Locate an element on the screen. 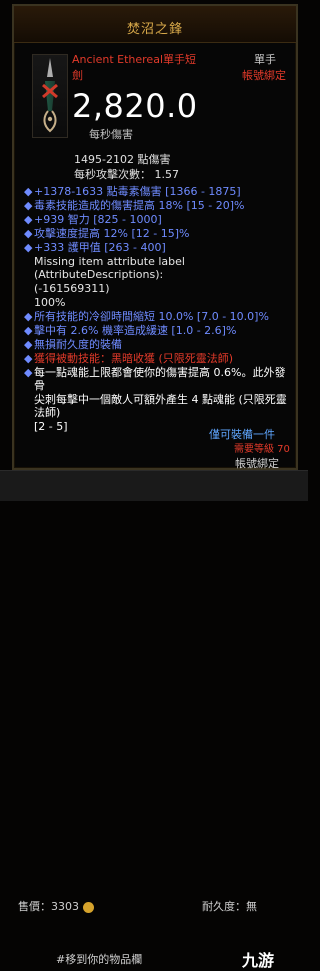  stat-line: (-161569311) is located at coordinates (72, 288).